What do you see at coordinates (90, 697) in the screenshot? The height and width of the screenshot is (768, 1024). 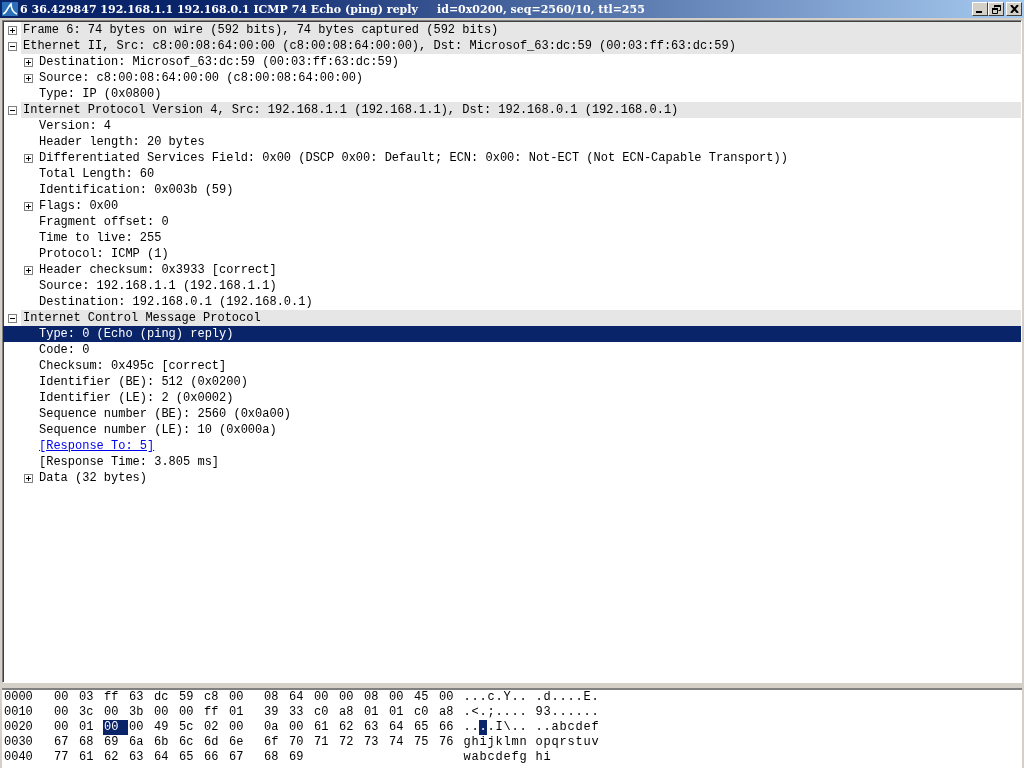 I see `hex-byte: 03` at bounding box center [90, 697].